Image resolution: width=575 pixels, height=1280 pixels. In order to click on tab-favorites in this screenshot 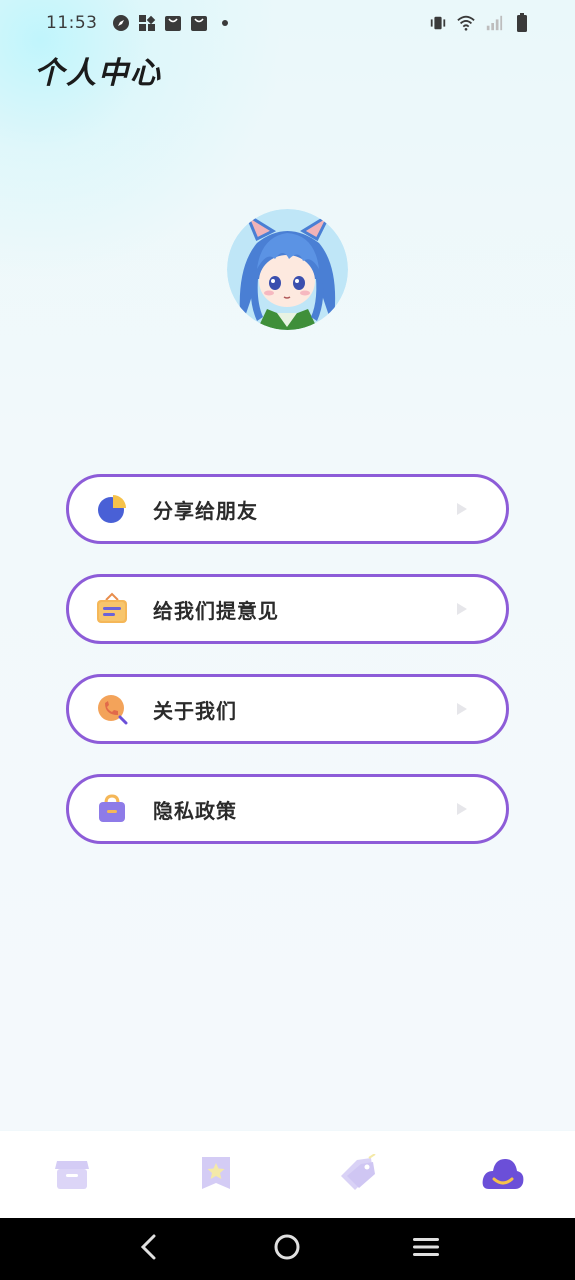, I will do `click(216, 1174)`.